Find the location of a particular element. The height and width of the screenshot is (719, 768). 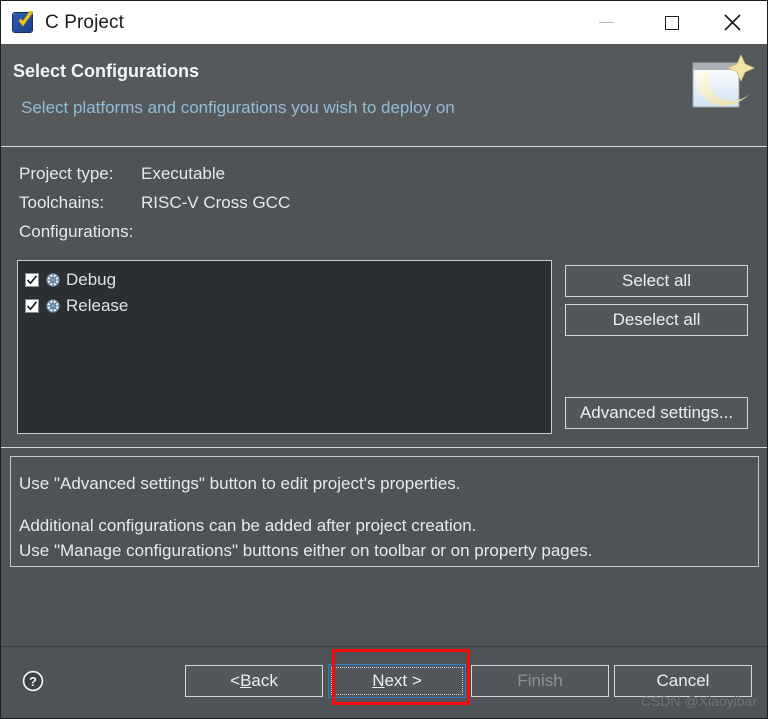

next-button-suffix: ext > is located at coordinates (403, 680).